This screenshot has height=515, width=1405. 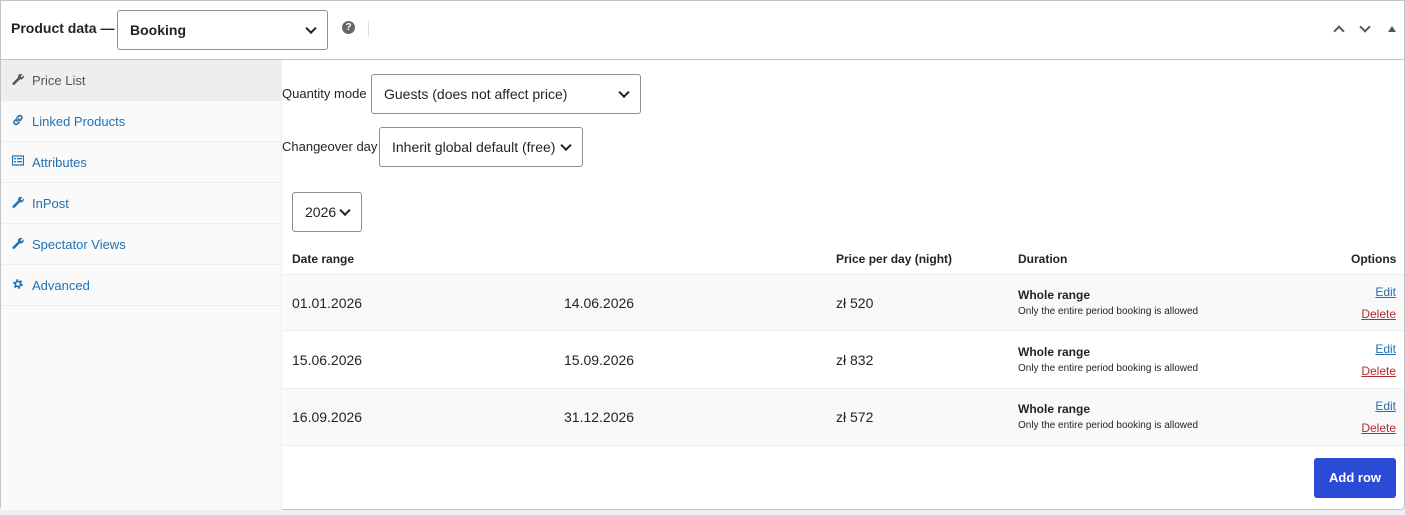 I want to click on add-row-button: Add row, so click(x=1355, y=478).